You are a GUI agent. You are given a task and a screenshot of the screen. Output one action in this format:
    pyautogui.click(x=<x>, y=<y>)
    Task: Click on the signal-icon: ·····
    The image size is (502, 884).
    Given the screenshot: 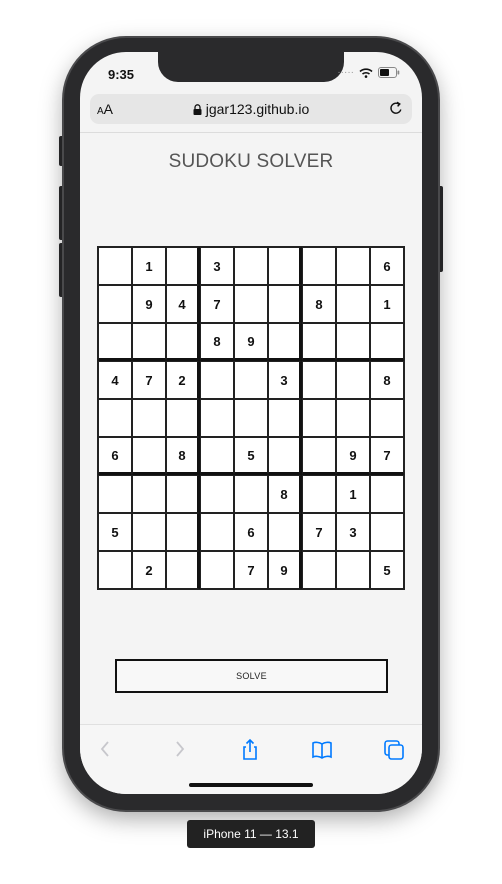 What is the action you would take?
    pyautogui.click(x=345, y=72)
    